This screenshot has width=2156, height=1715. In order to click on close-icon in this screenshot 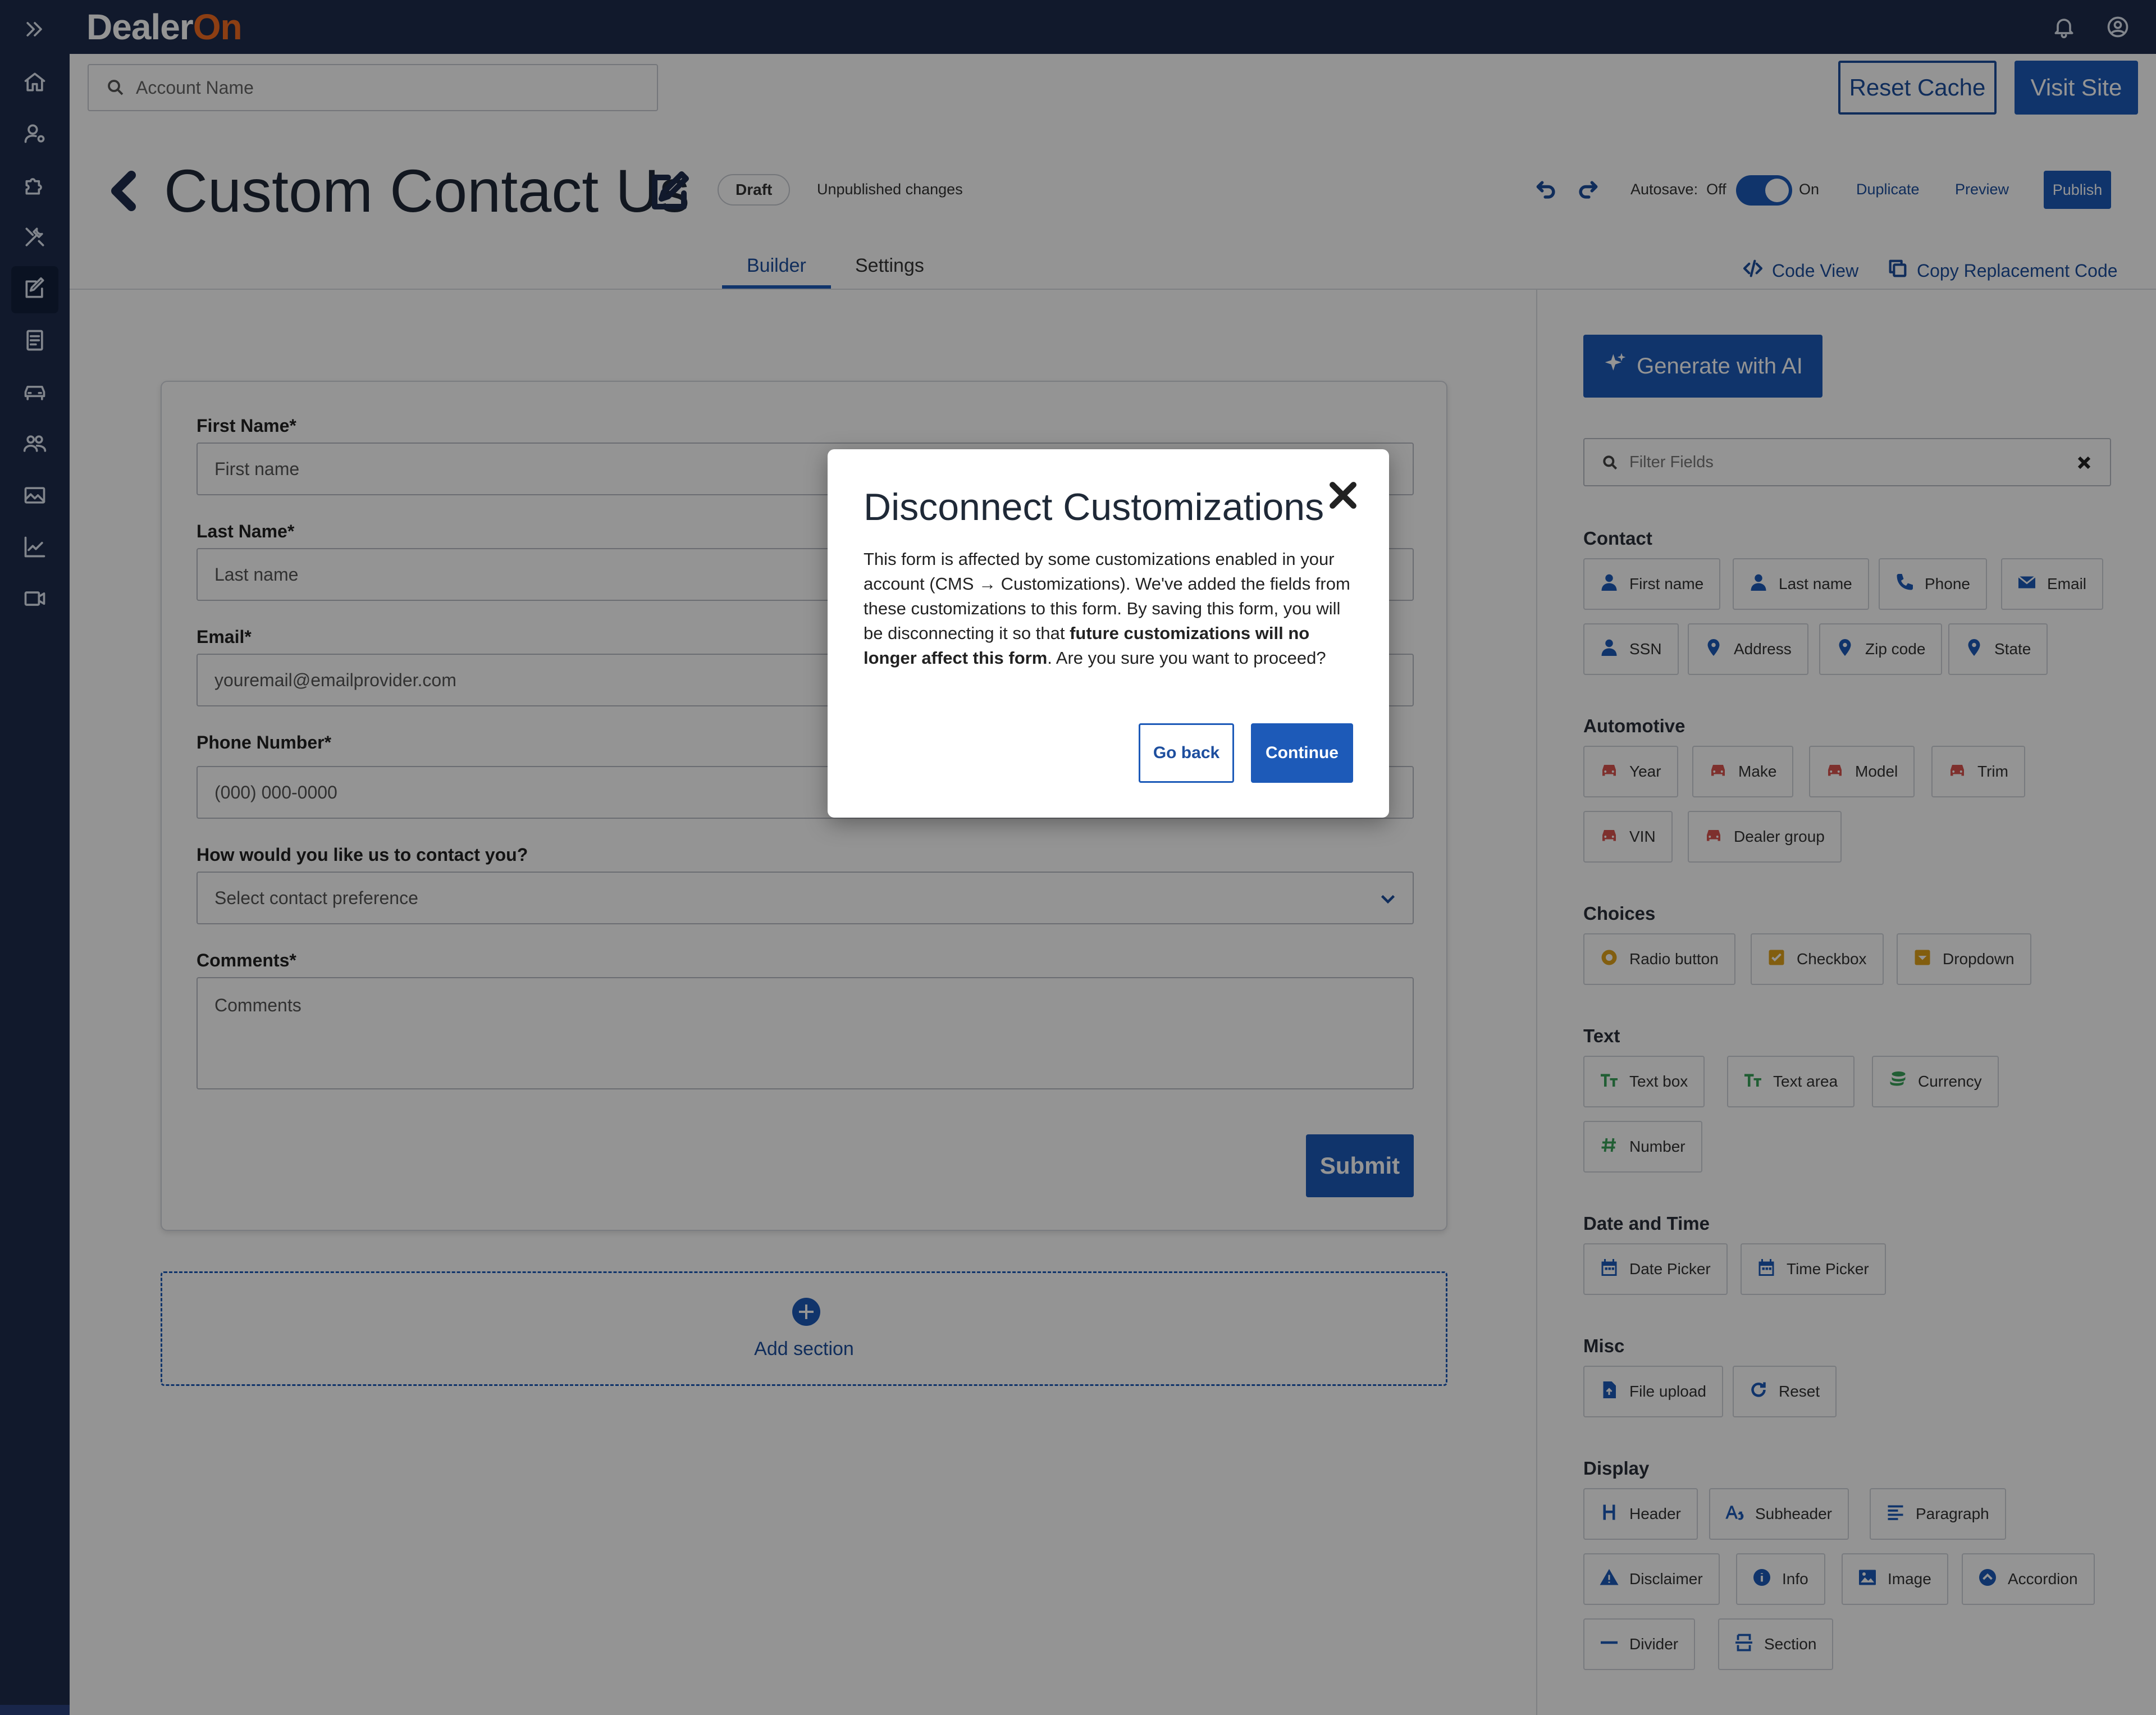, I will do `click(1343, 497)`.